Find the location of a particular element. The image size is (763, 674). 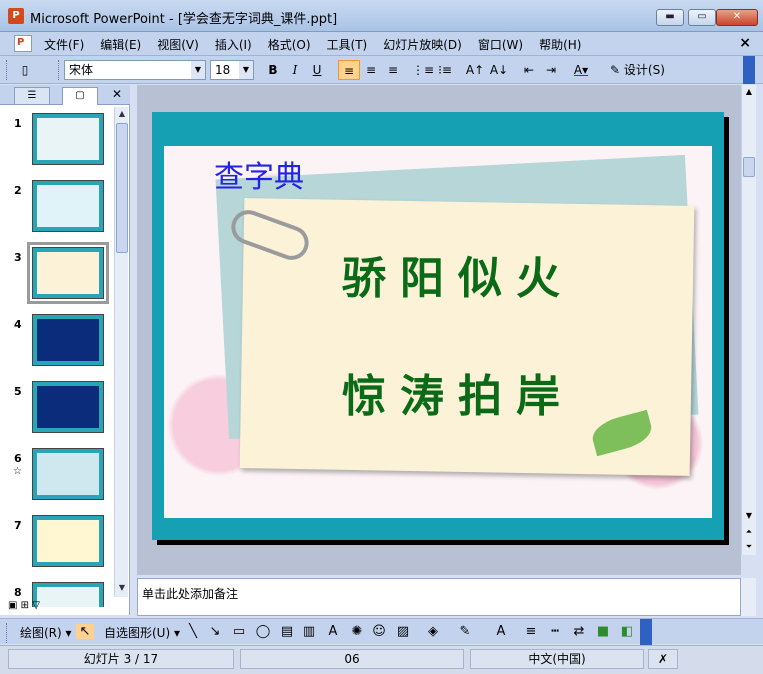

menu-file: 文件(F) is located at coordinates (64, 44).